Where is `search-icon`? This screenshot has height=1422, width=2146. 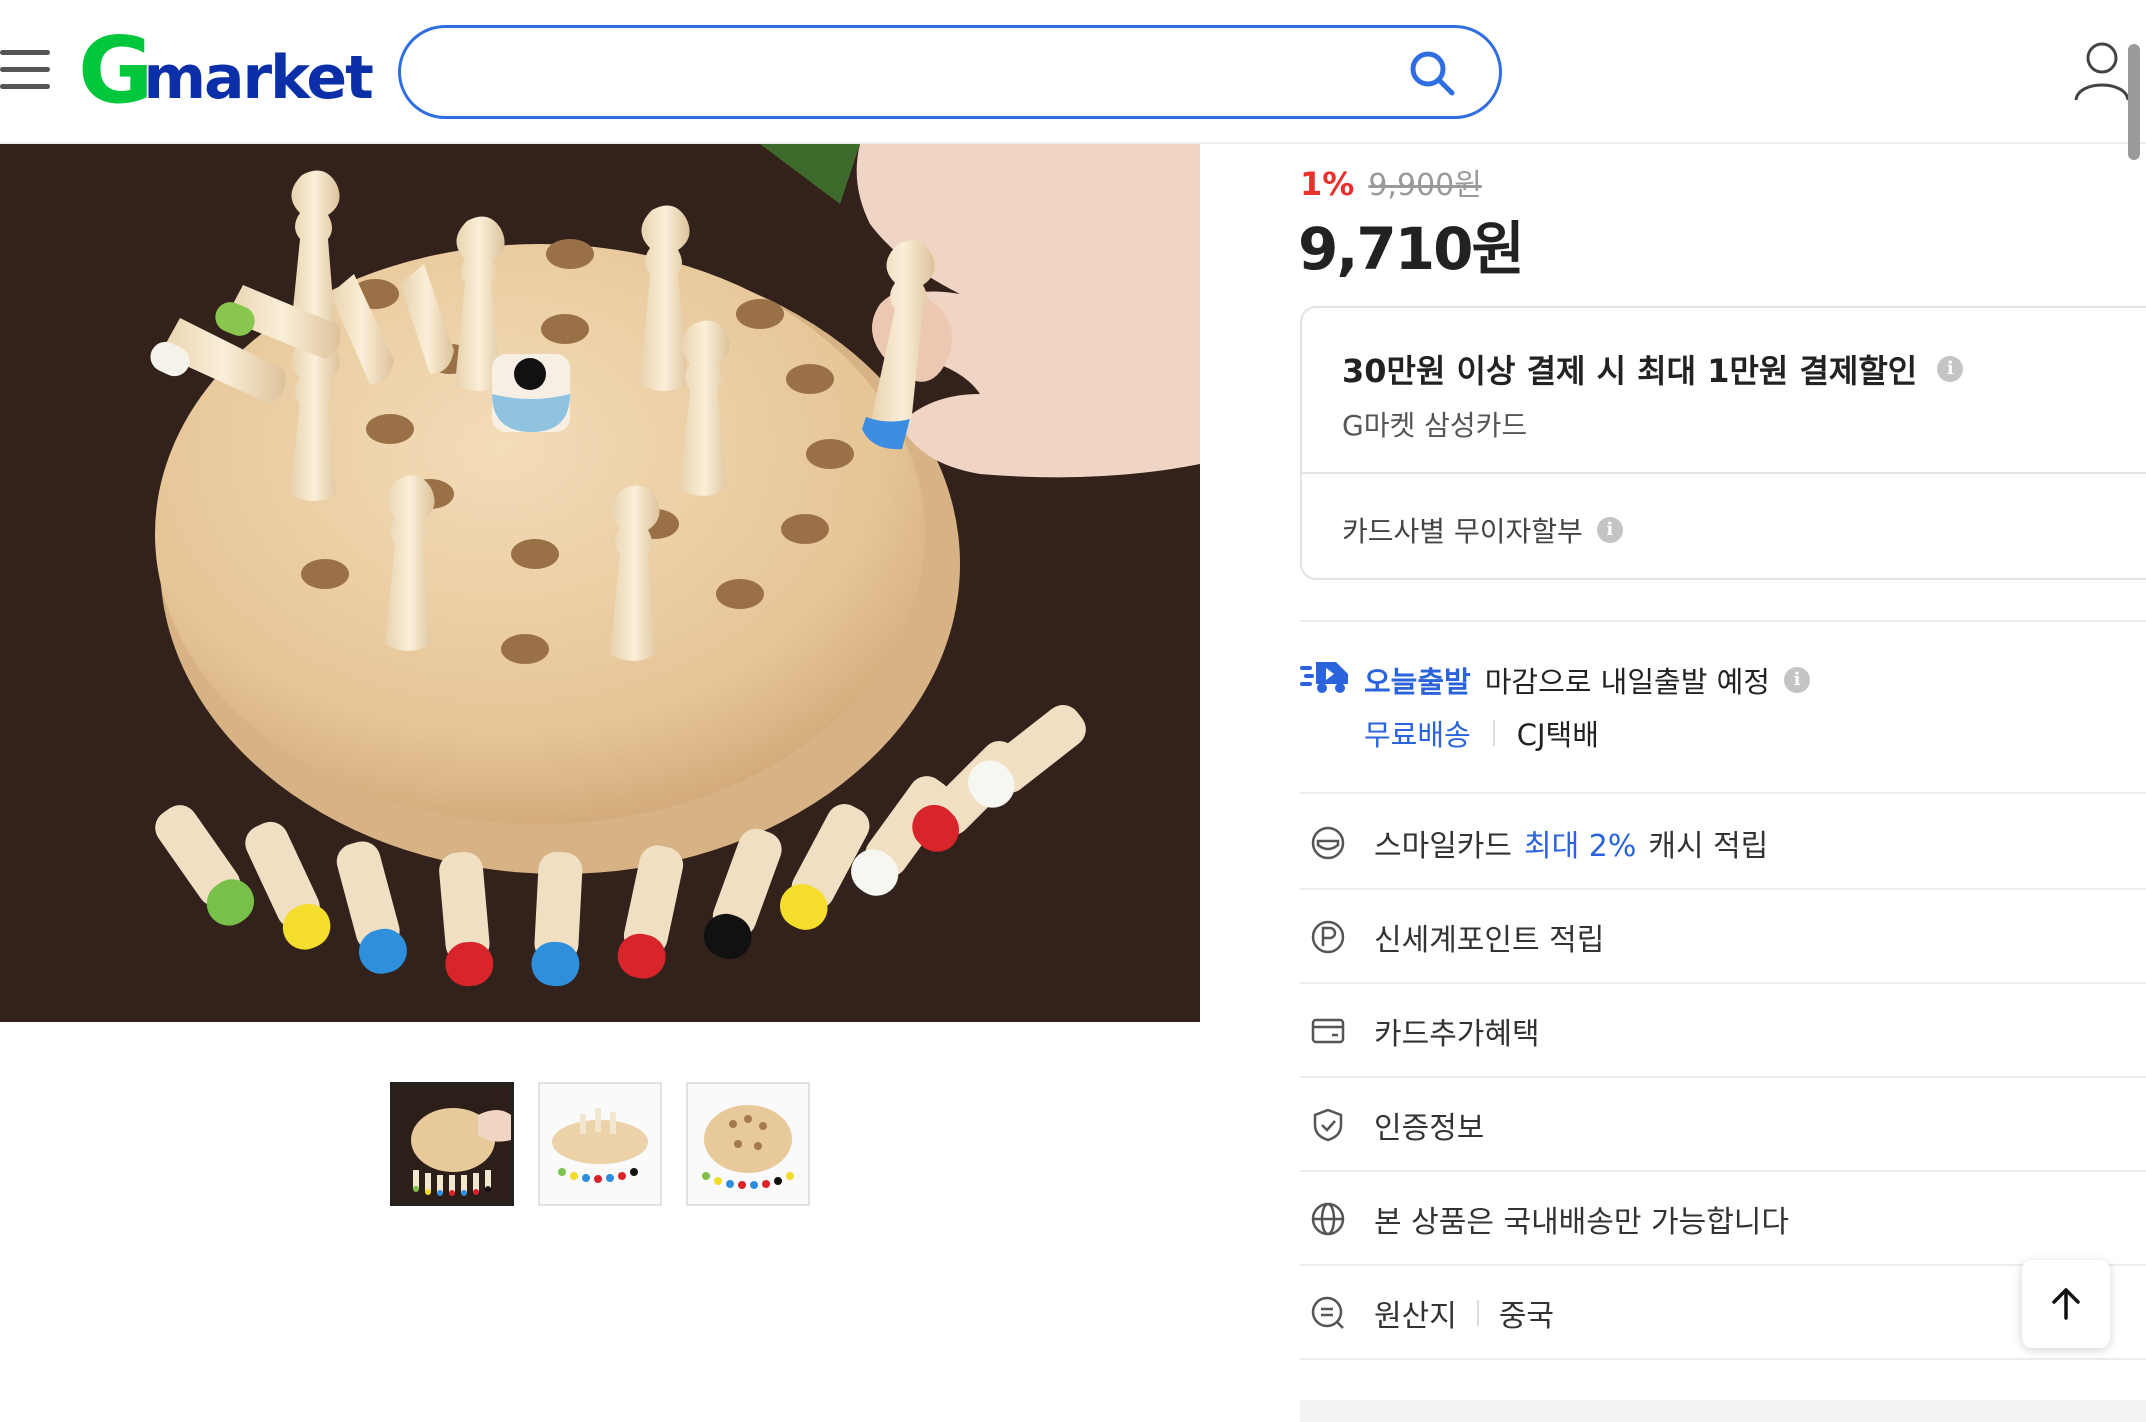 search-icon is located at coordinates (1432, 73).